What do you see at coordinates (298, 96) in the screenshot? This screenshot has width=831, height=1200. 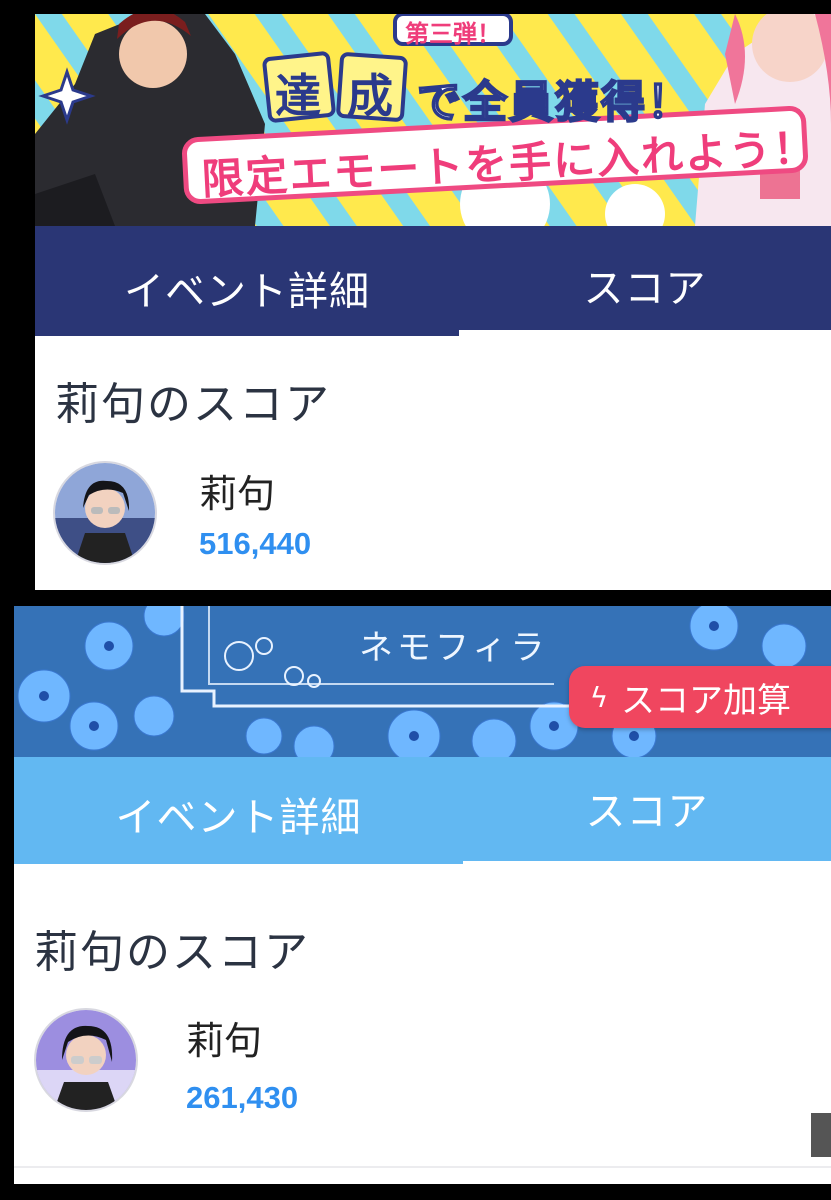 I see `banner-headline-char-1: 達` at bounding box center [298, 96].